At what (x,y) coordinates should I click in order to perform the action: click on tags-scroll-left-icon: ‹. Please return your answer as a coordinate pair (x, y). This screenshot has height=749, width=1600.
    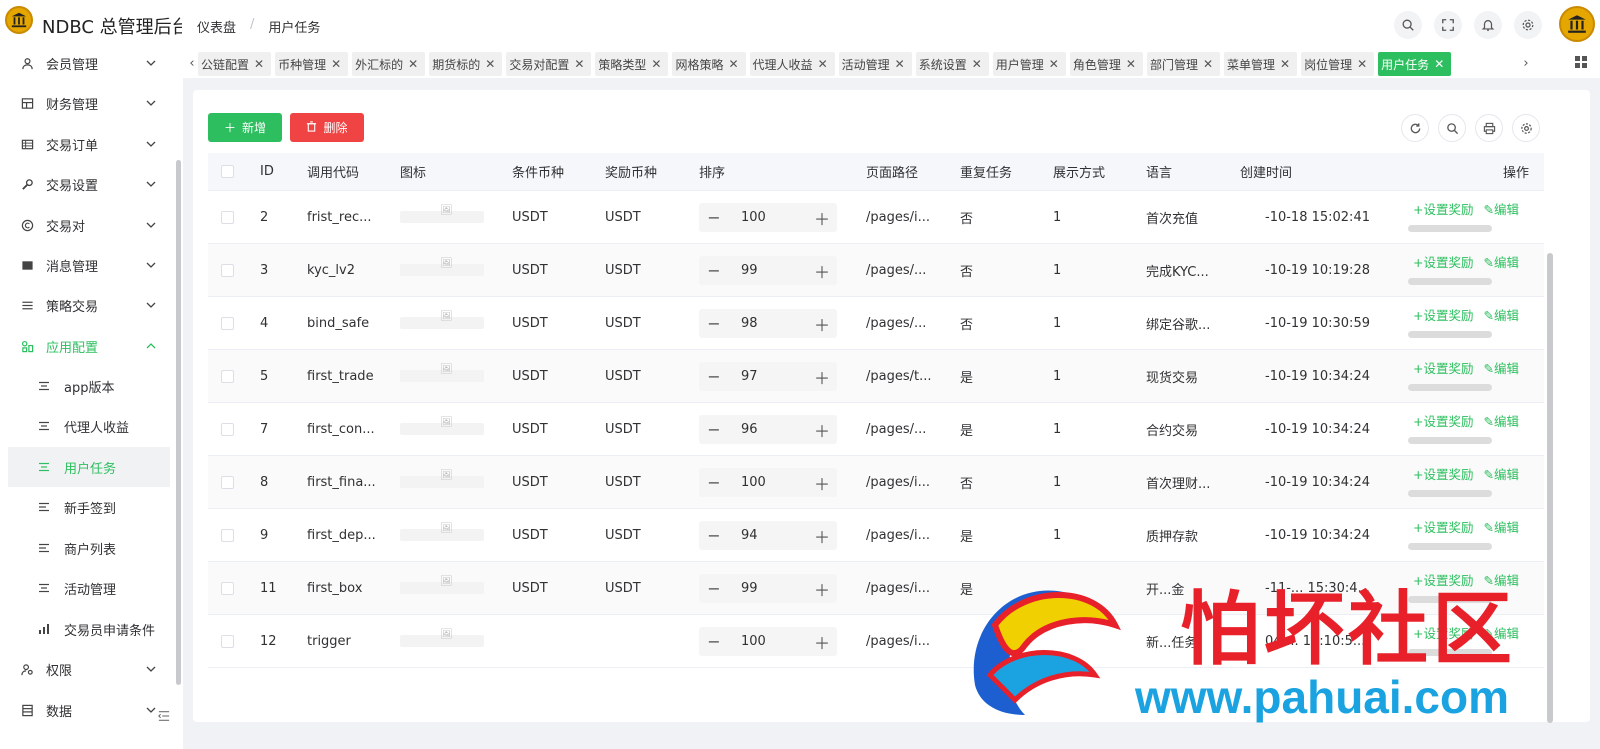
    Looking at the image, I should click on (192, 63).